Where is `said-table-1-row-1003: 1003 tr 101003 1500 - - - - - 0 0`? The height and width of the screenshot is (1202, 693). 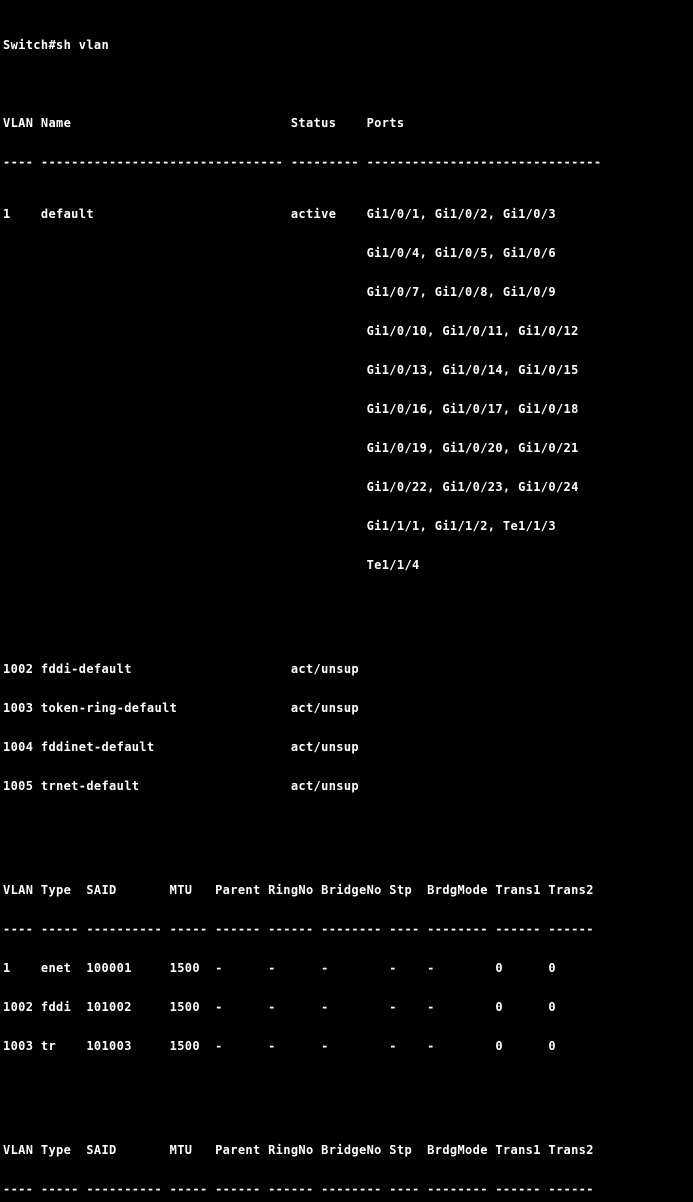
said-table-1-row-1003: 1003 tr 101003 1500 - - - - - 0 0 is located at coordinates (279, 1046).